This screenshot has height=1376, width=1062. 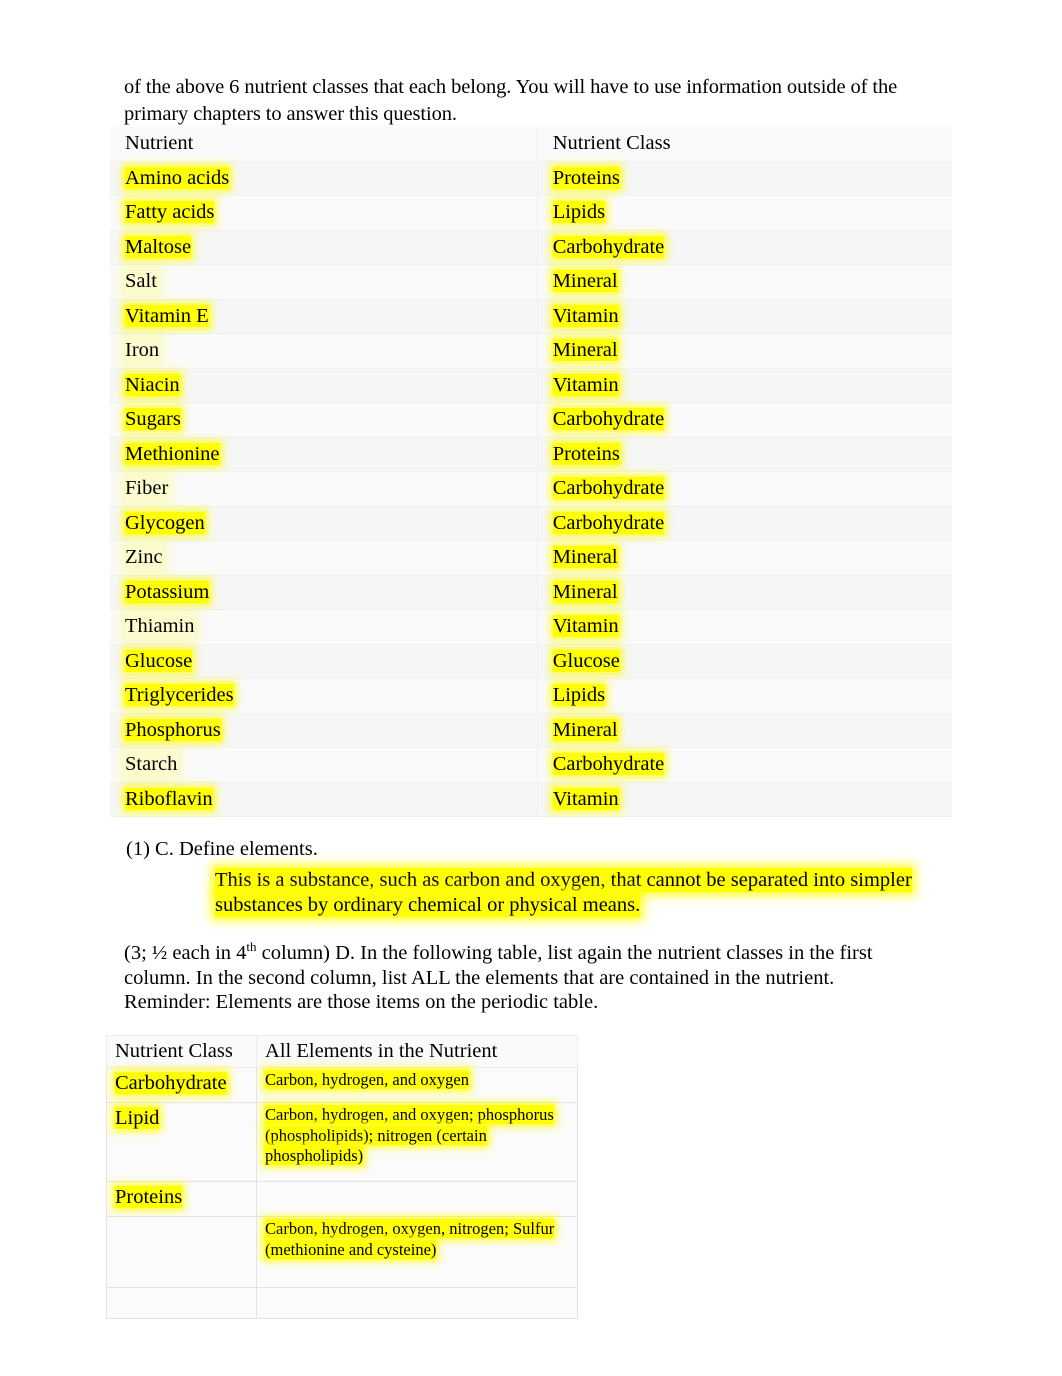 What do you see at coordinates (417, 1303) in the screenshot?
I see `spacer-cell-right` at bounding box center [417, 1303].